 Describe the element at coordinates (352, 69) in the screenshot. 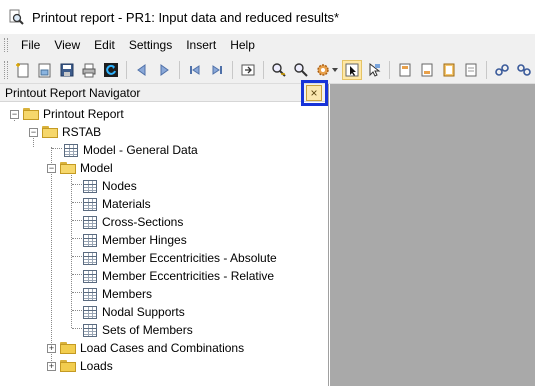

I see `navigator-toggle-icon` at that location.